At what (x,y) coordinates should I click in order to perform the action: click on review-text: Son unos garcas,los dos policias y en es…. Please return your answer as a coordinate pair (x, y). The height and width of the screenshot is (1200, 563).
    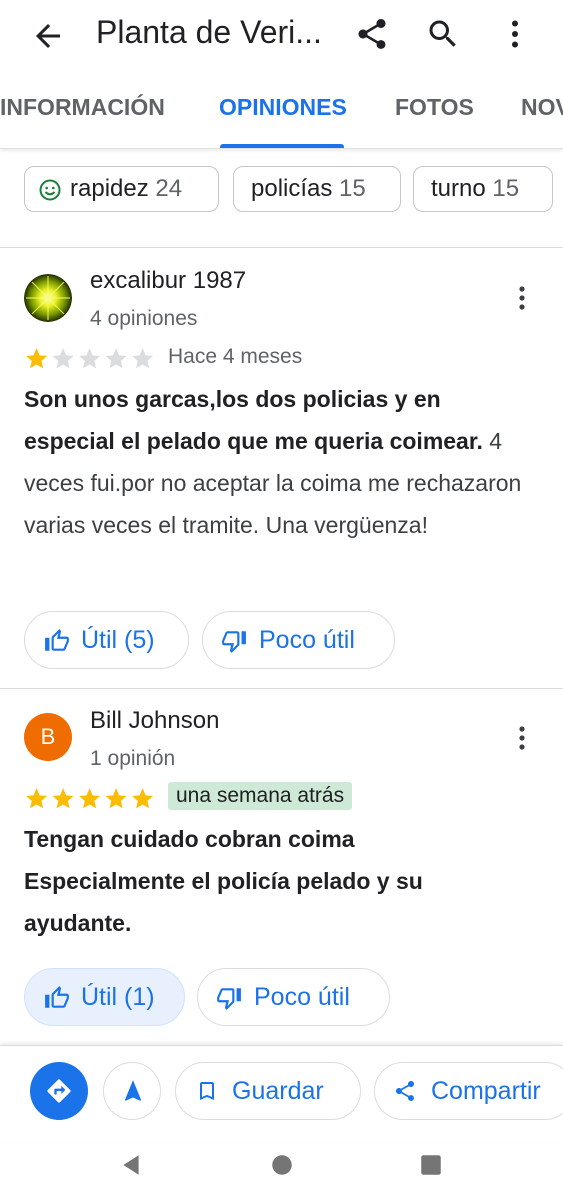
    Looking at the image, I should click on (274, 462).